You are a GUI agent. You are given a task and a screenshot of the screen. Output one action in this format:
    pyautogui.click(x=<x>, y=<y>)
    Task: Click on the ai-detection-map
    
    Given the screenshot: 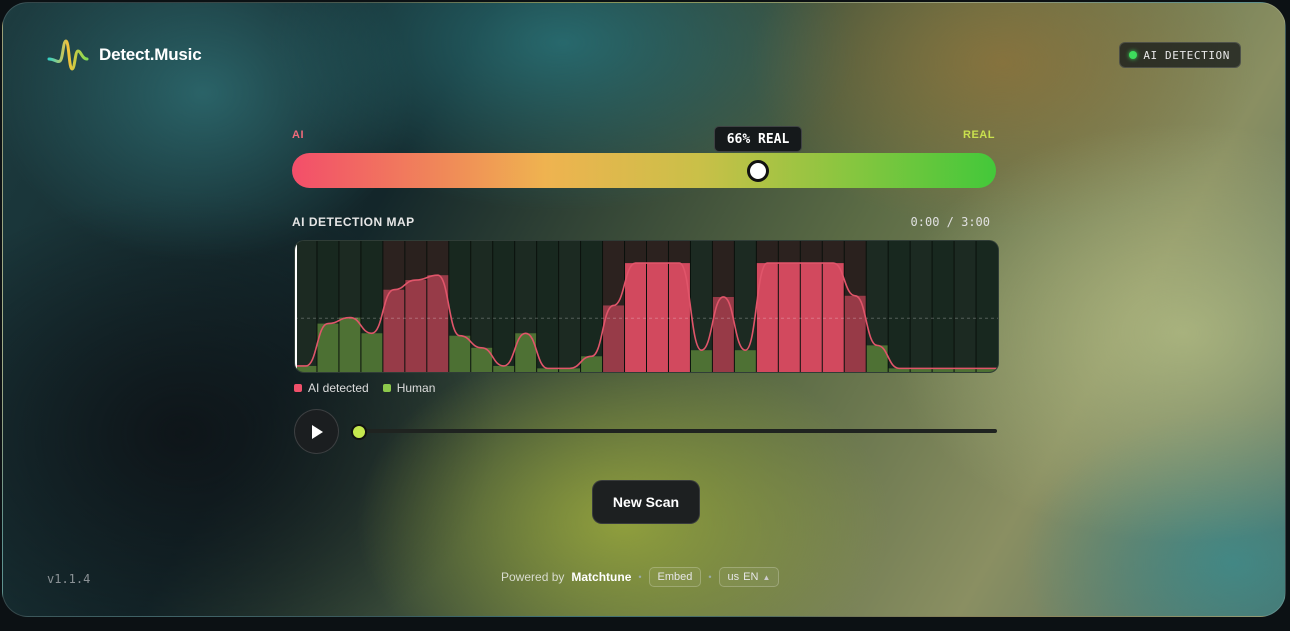 What is the action you would take?
    pyautogui.click(x=646, y=306)
    